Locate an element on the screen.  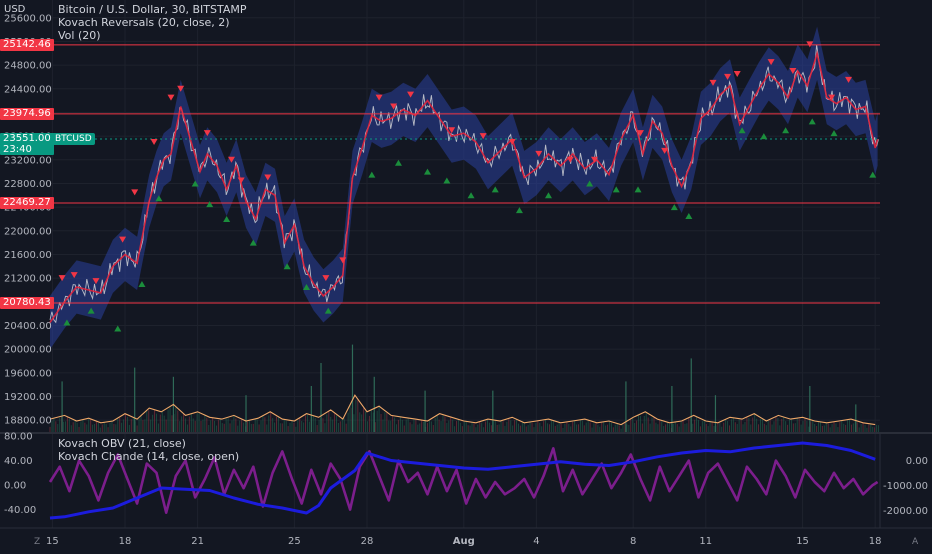
osc-right-tick-label: 0.00 is located at coordinates (917, 461).